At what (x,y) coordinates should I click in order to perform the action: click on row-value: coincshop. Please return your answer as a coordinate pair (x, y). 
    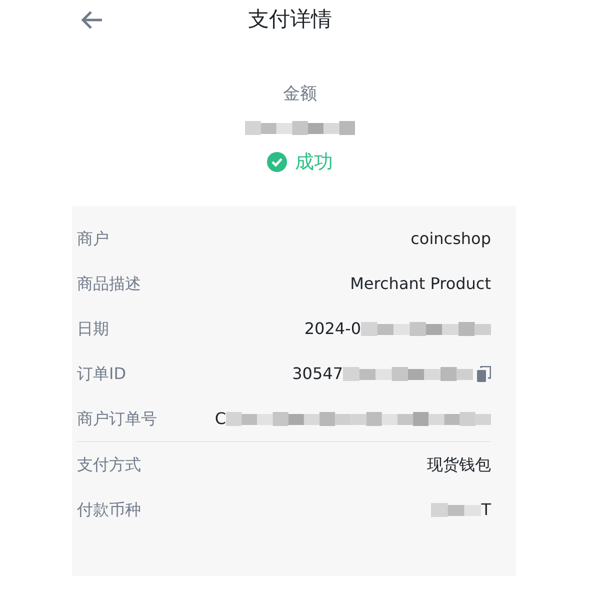
    Looking at the image, I should click on (450, 239).